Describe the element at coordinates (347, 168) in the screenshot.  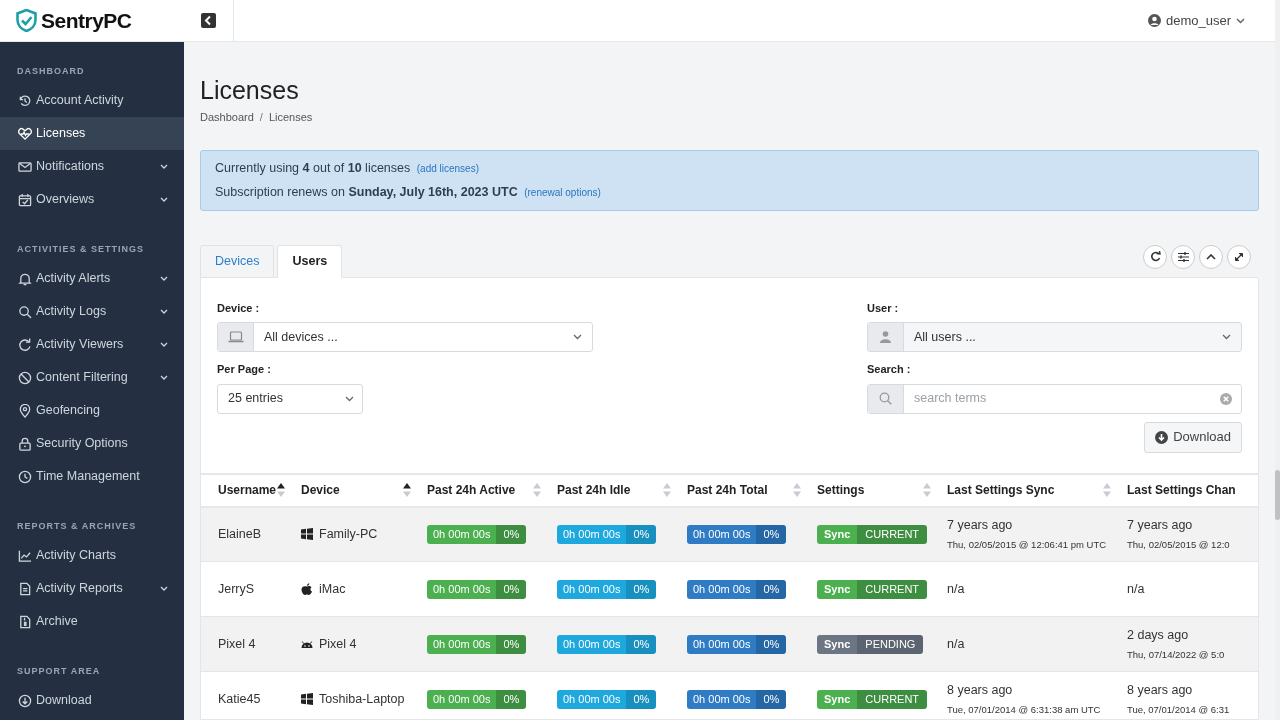
I see `license-usage-text: Currently using 4 out of 10 licenses (add licenses)` at that location.